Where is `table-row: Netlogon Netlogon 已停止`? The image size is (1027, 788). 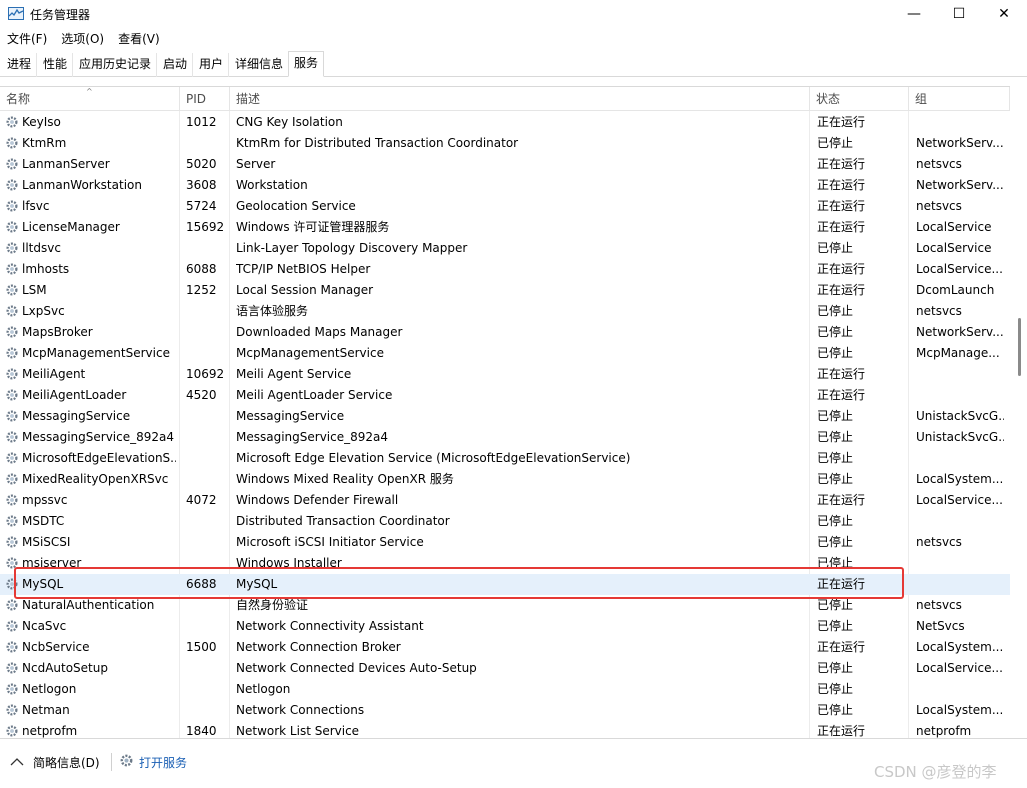
table-row: Netlogon Netlogon 已停止 is located at coordinates (505, 689).